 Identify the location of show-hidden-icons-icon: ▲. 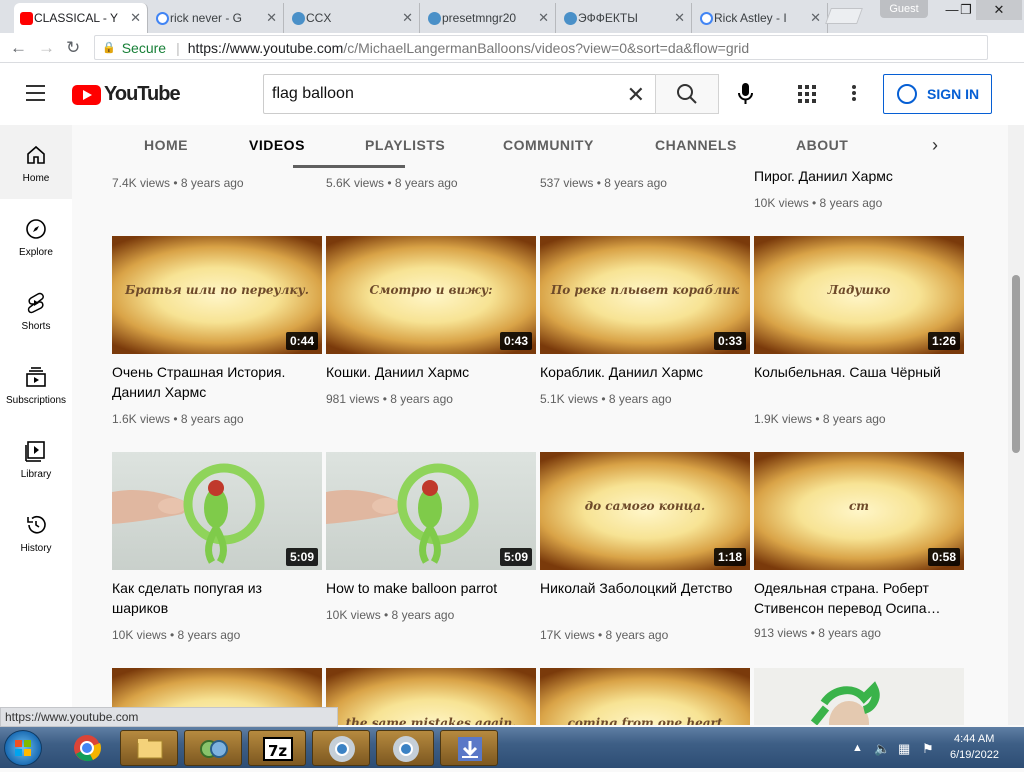
(857, 748).